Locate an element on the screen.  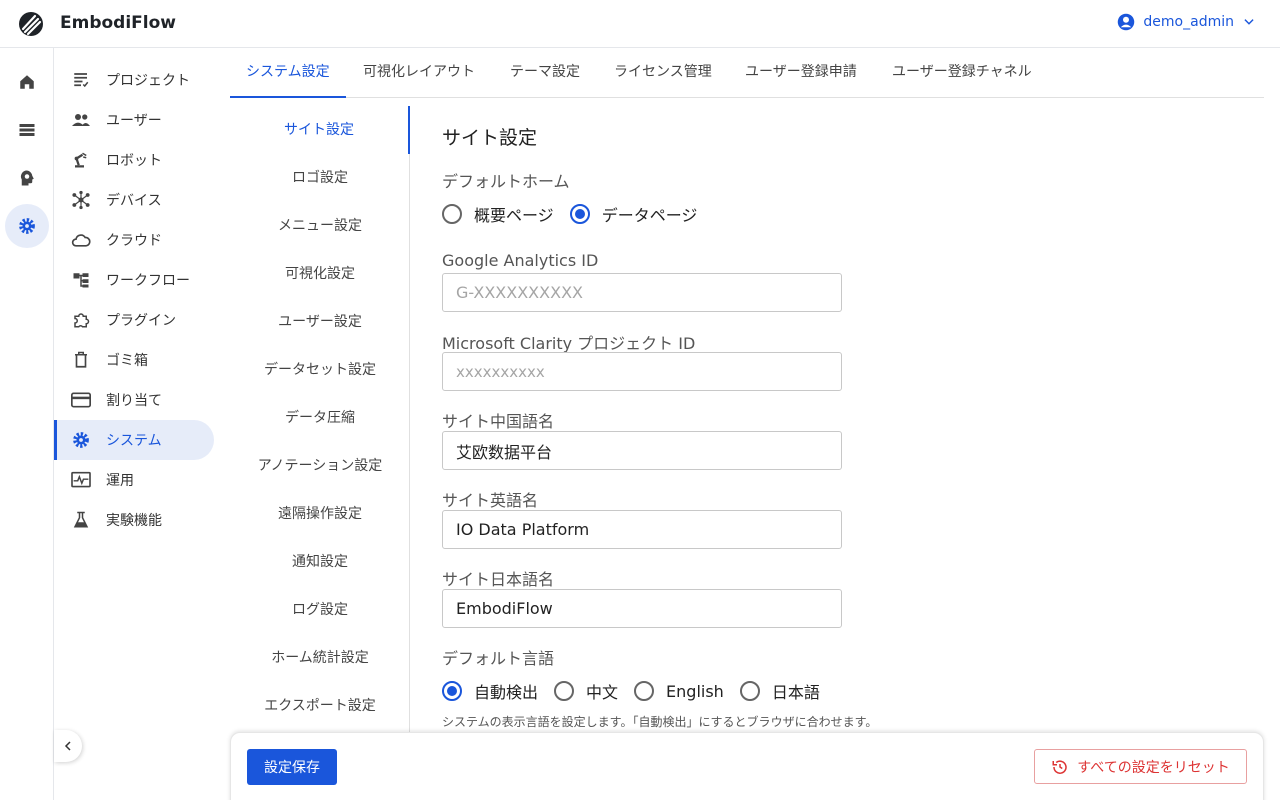
submenu-log-settings: ログ設定 is located at coordinates (320, 610).